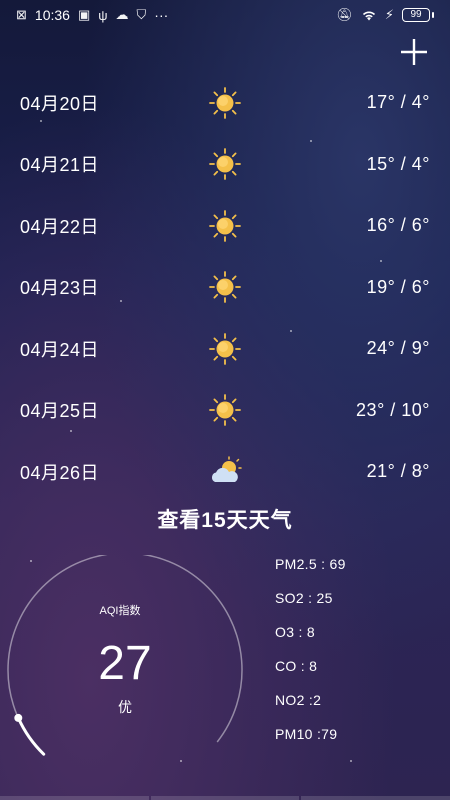 Image resolution: width=450 pixels, height=800 pixels. Describe the element at coordinates (103, 15) in the screenshot. I see `usb-icon: ψ` at that location.